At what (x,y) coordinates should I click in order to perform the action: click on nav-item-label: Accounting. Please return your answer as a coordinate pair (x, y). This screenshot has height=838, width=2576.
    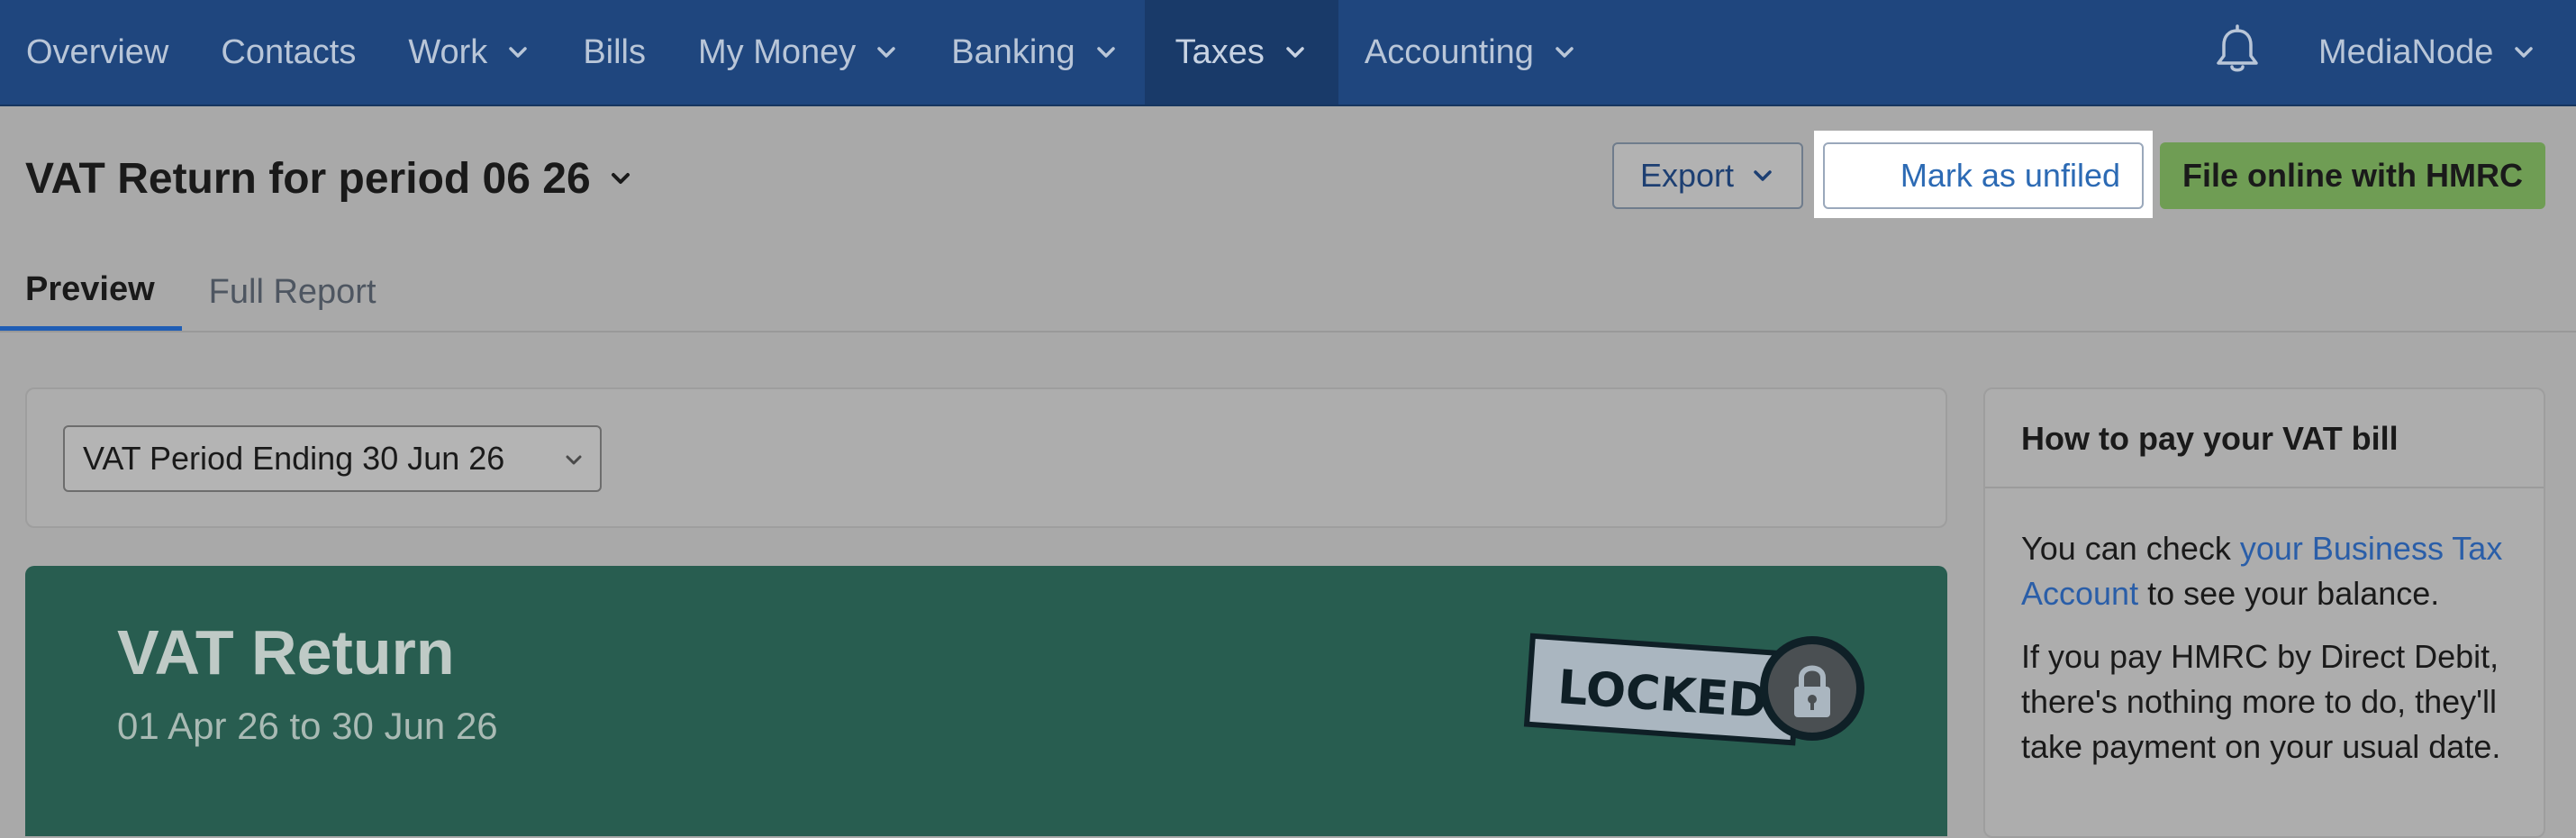
    Looking at the image, I should click on (1449, 52).